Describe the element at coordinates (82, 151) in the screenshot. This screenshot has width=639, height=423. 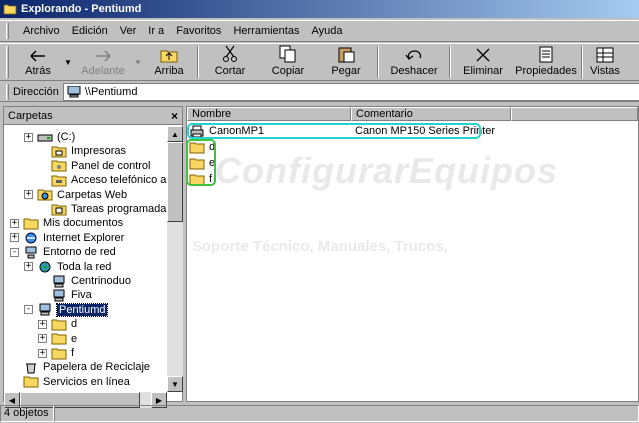
I see `tree-item: Impresoras` at that location.